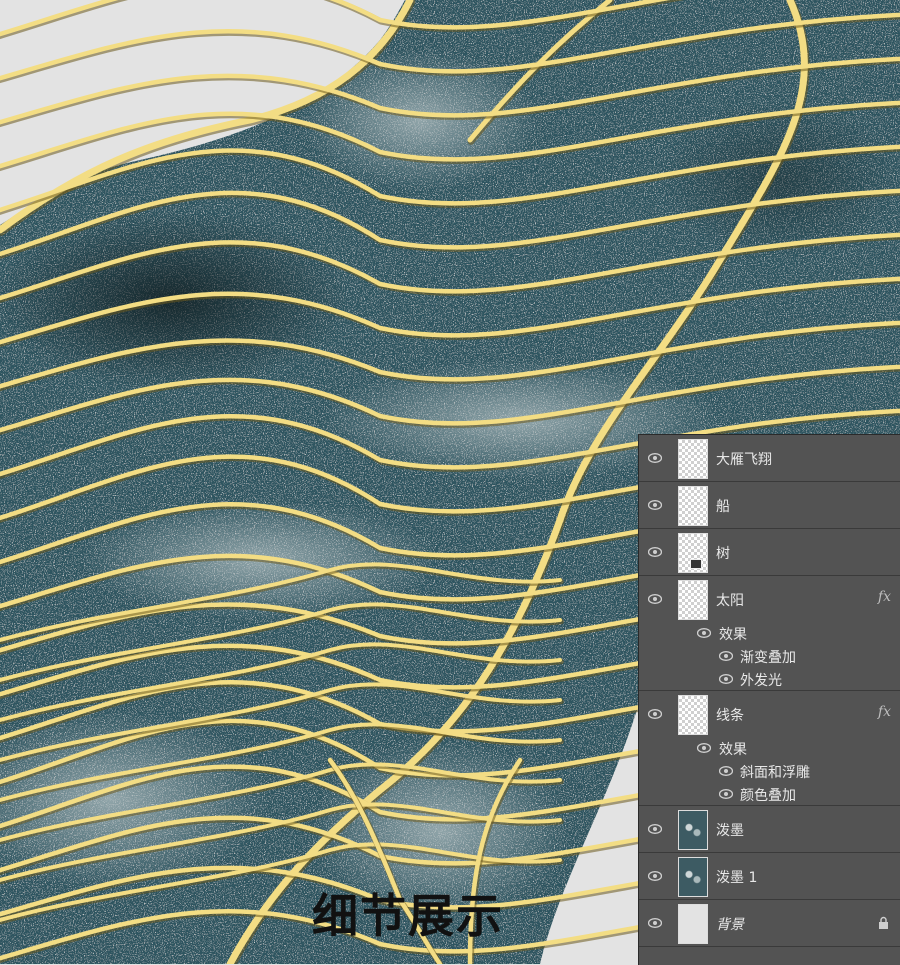  What do you see at coordinates (768, 657) in the screenshot?
I see `effect-gradient-overlay: 渐变叠加` at bounding box center [768, 657].